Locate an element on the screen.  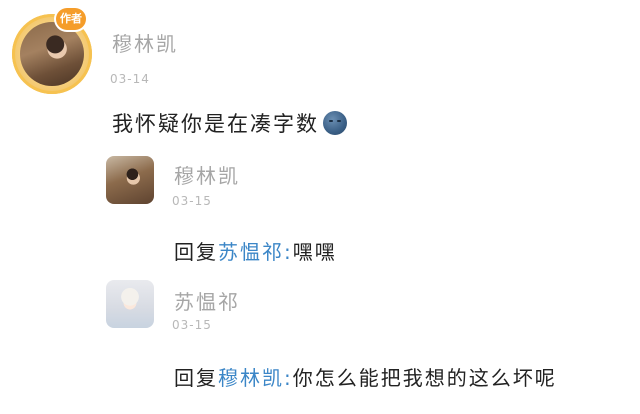
reply-author-name: 穆林凯 is located at coordinates (207, 174).